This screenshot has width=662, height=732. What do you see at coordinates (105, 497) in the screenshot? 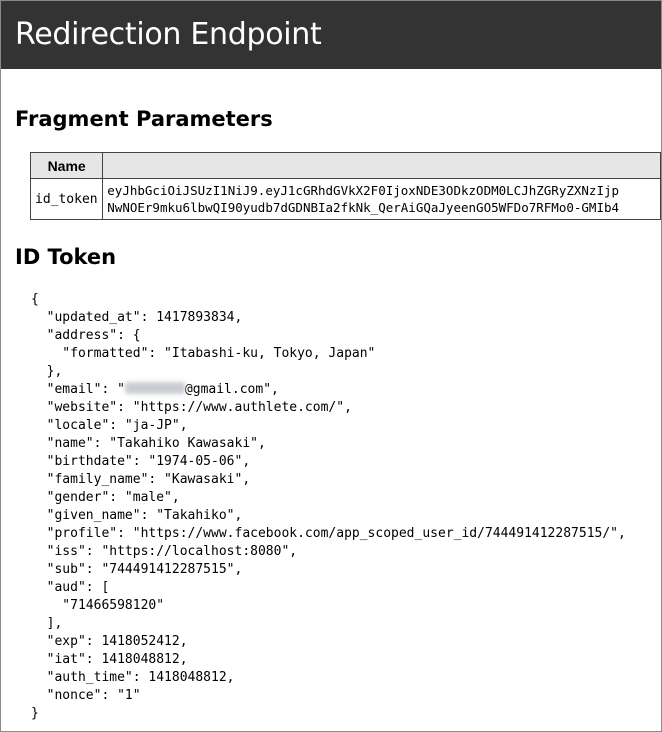
I see `json-line: "gender": "male",` at bounding box center [105, 497].